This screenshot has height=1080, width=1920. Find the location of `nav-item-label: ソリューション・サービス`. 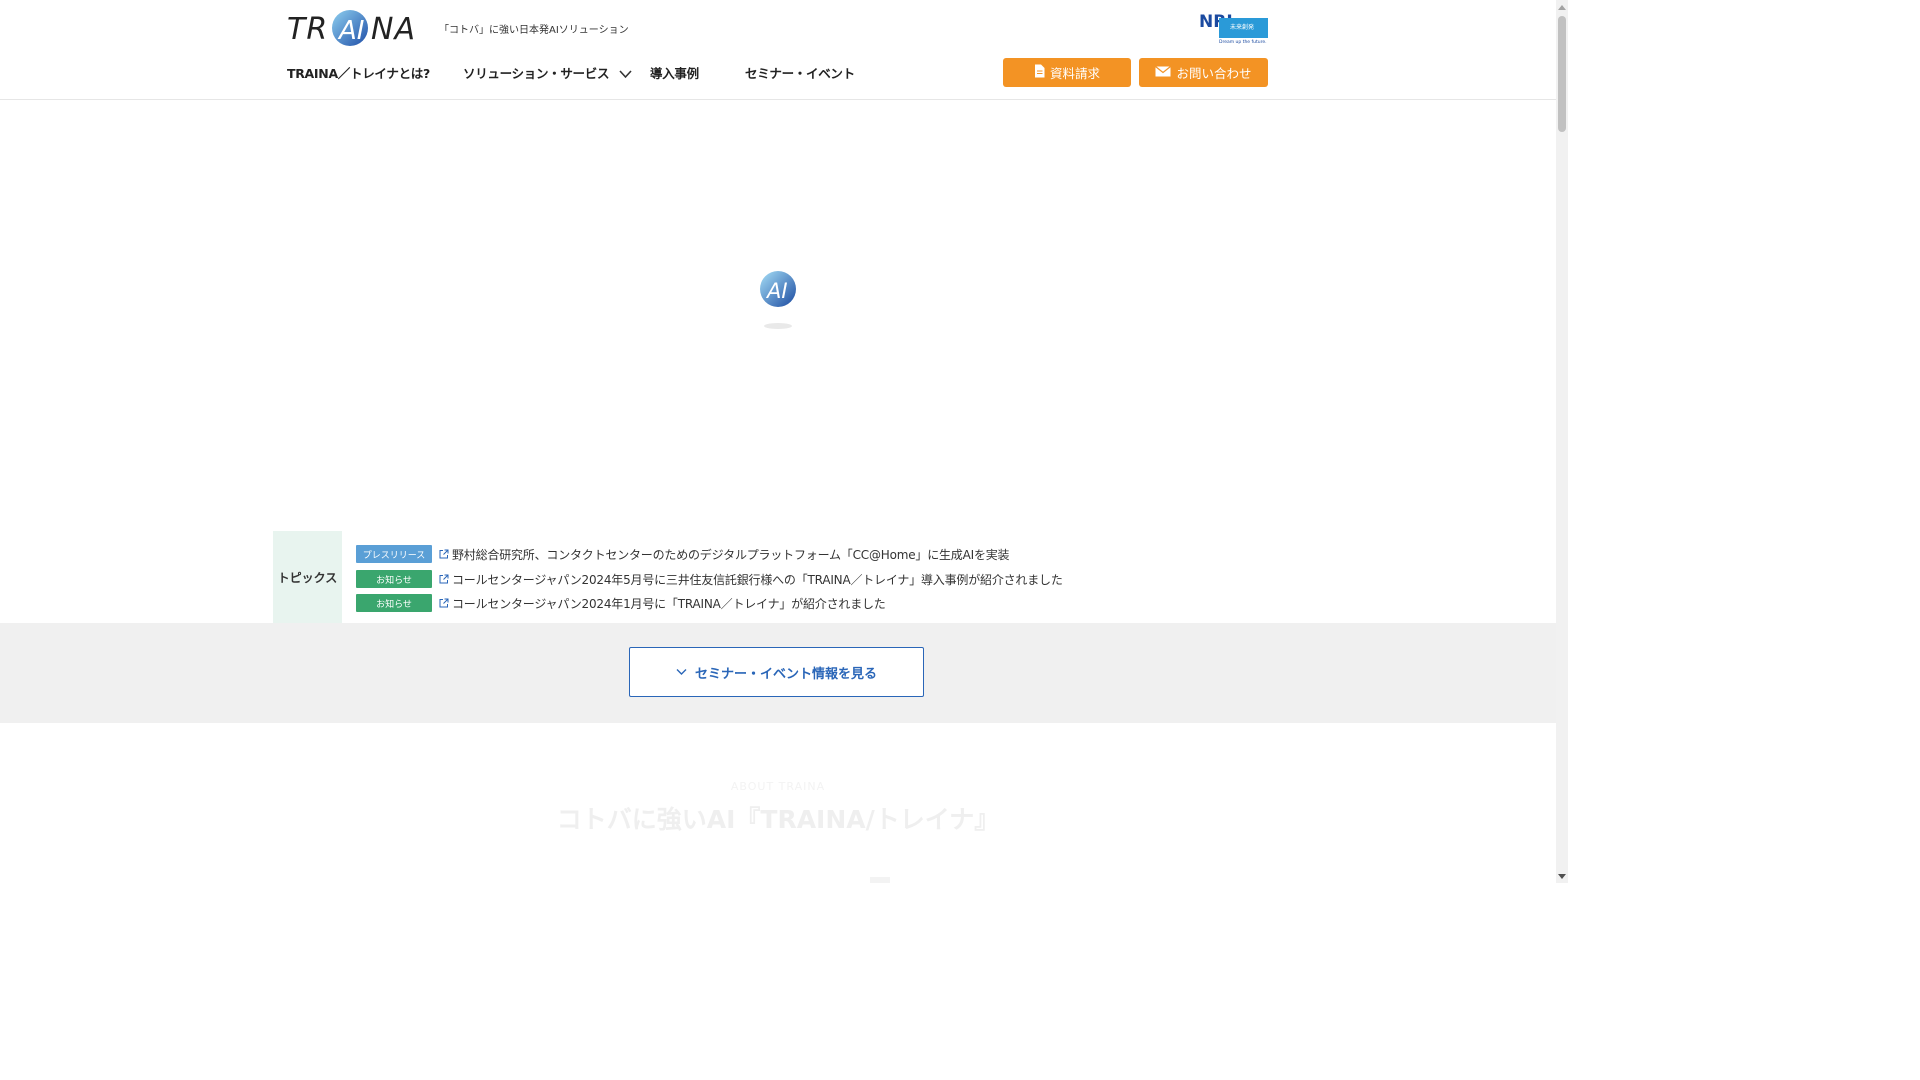

nav-item-label: ソリューション・サービス is located at coordinates (536, 73).